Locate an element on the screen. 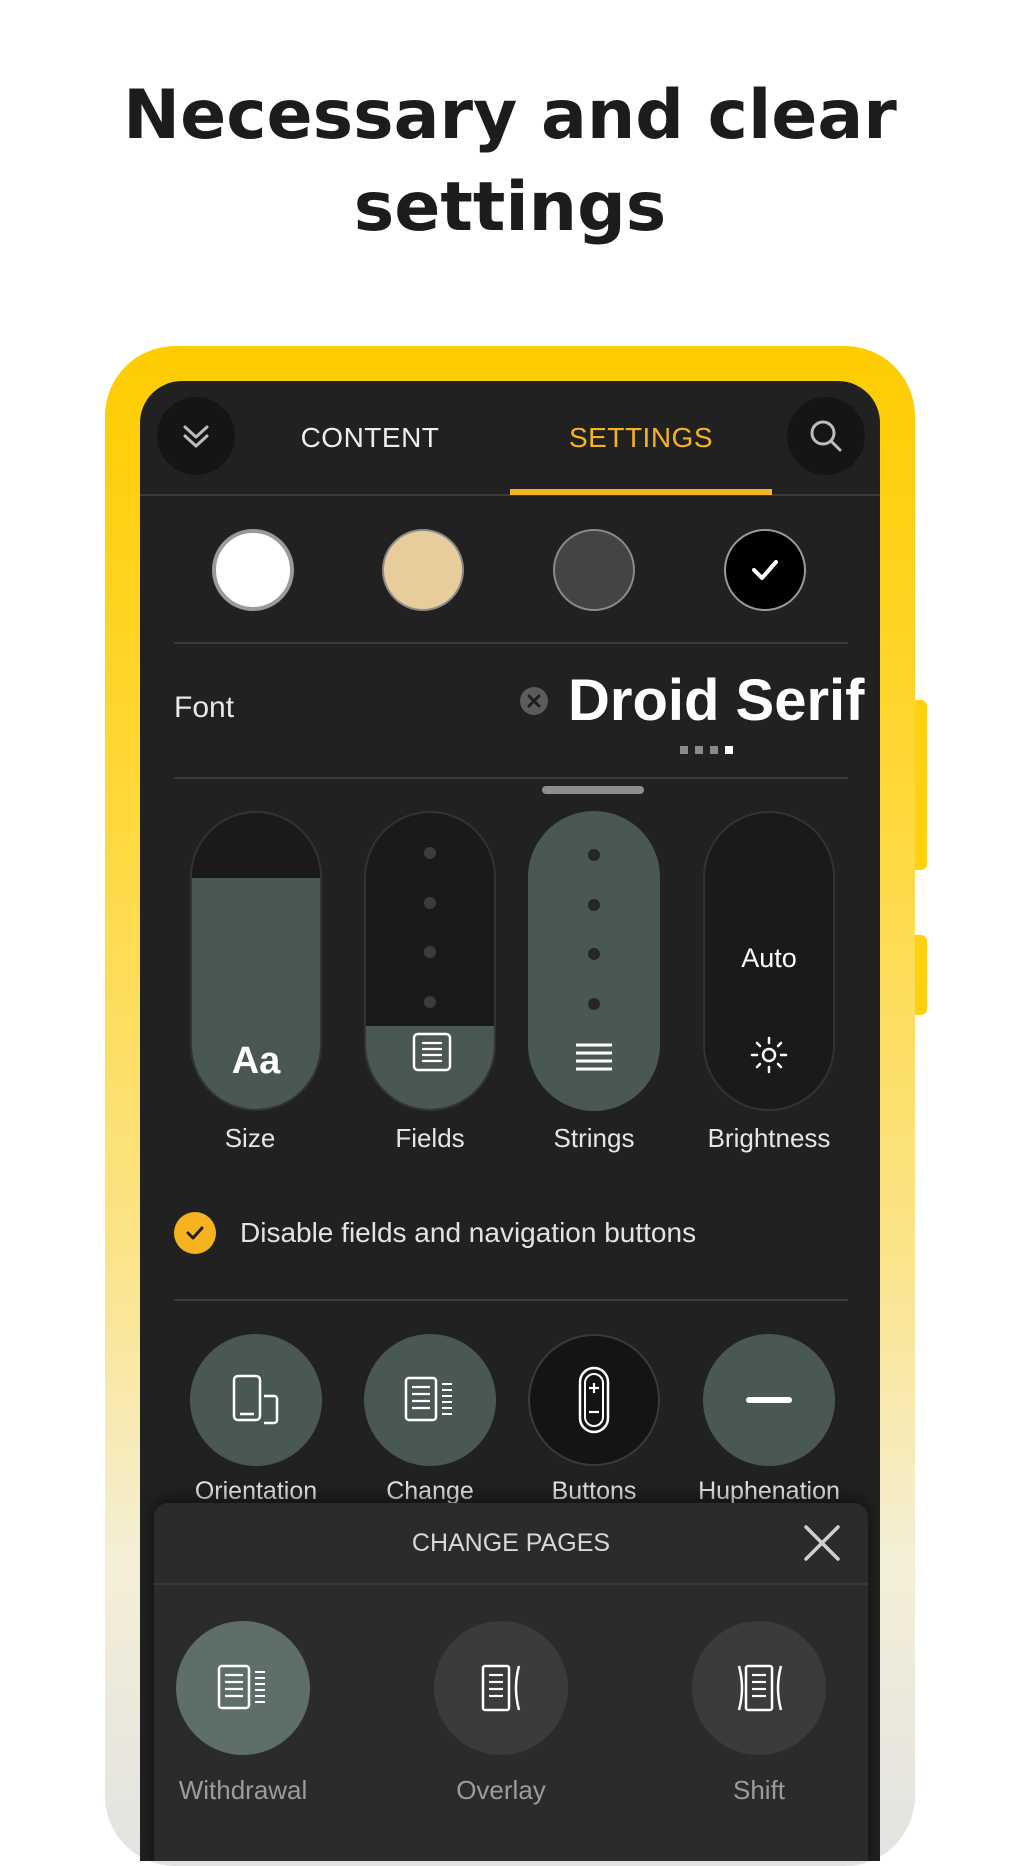  search-button is located at coordinates (826, 436).